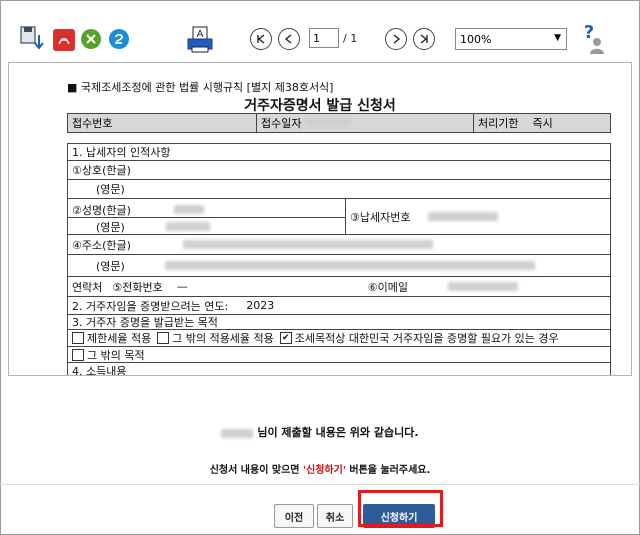 The height and width of the screenshot is (535, 640). I want to click on last-page-button, so click(424, 39).